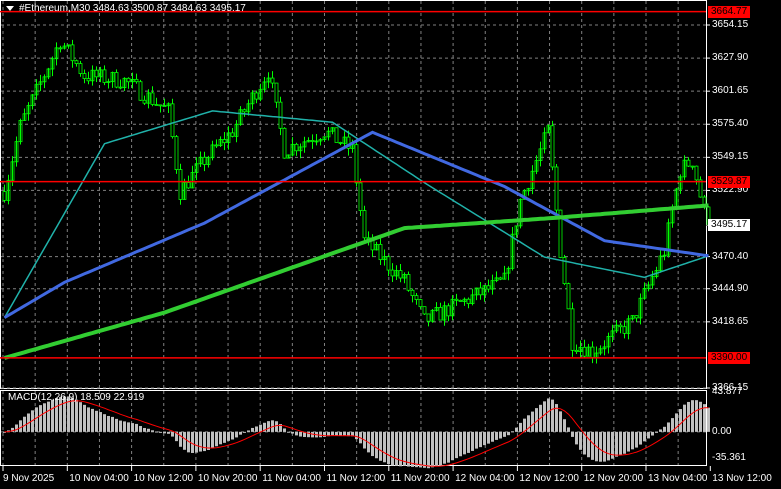 This screenshot has height=489, width=781. Describe the element at coordinates (722, 431) in the screenshot. I see `macd-tick-label: 0.00` at that location.